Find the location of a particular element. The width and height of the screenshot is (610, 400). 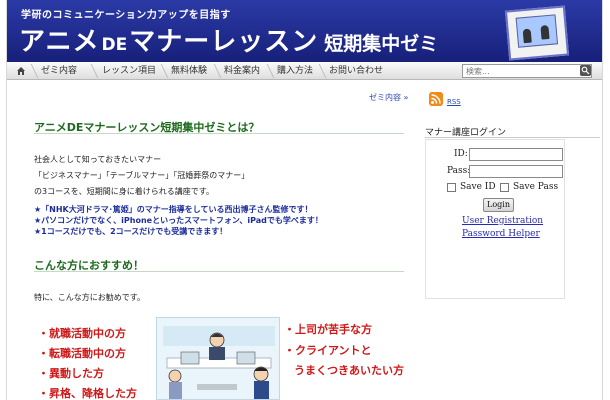

logo-figure-right is located at coordinates (545, 32).